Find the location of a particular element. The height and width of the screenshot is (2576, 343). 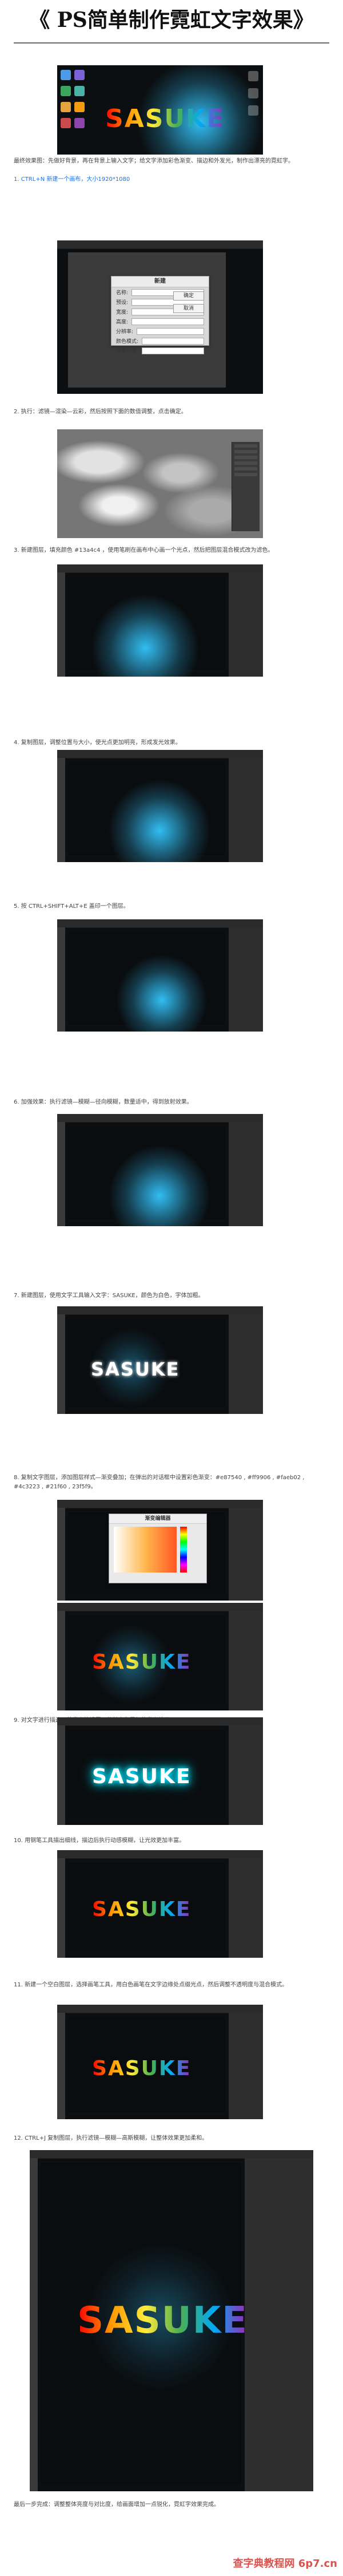

brush-shot: SASUKE is located at coordinates (160, 2062).